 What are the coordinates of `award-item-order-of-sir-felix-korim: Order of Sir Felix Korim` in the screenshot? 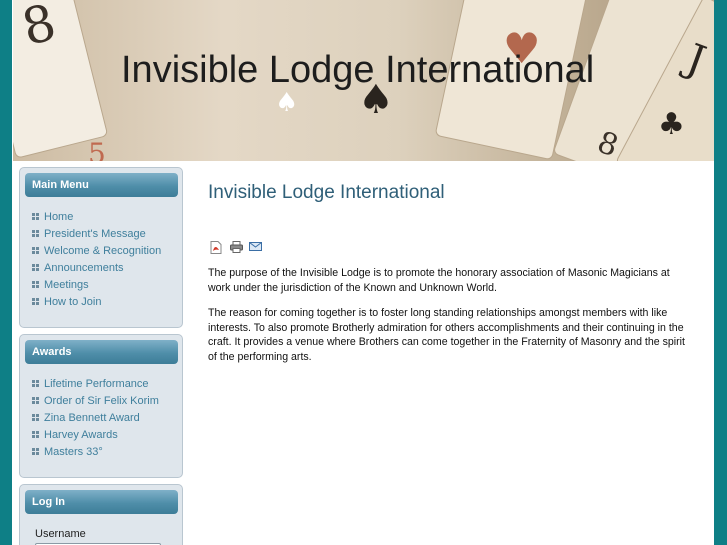 It's located at (95, 401).